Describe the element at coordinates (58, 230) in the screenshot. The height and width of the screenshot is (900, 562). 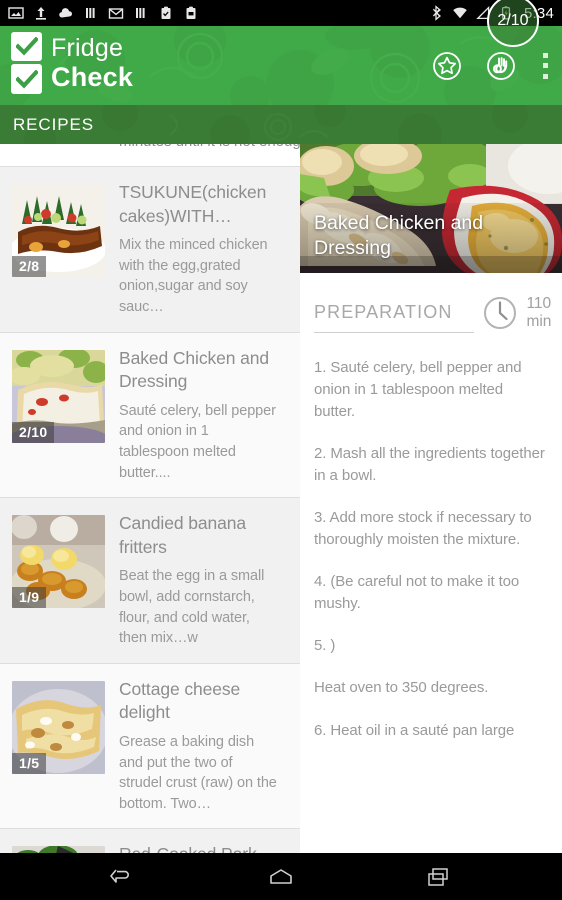
I see `recipe-thumbnail: 2/8` at that location.